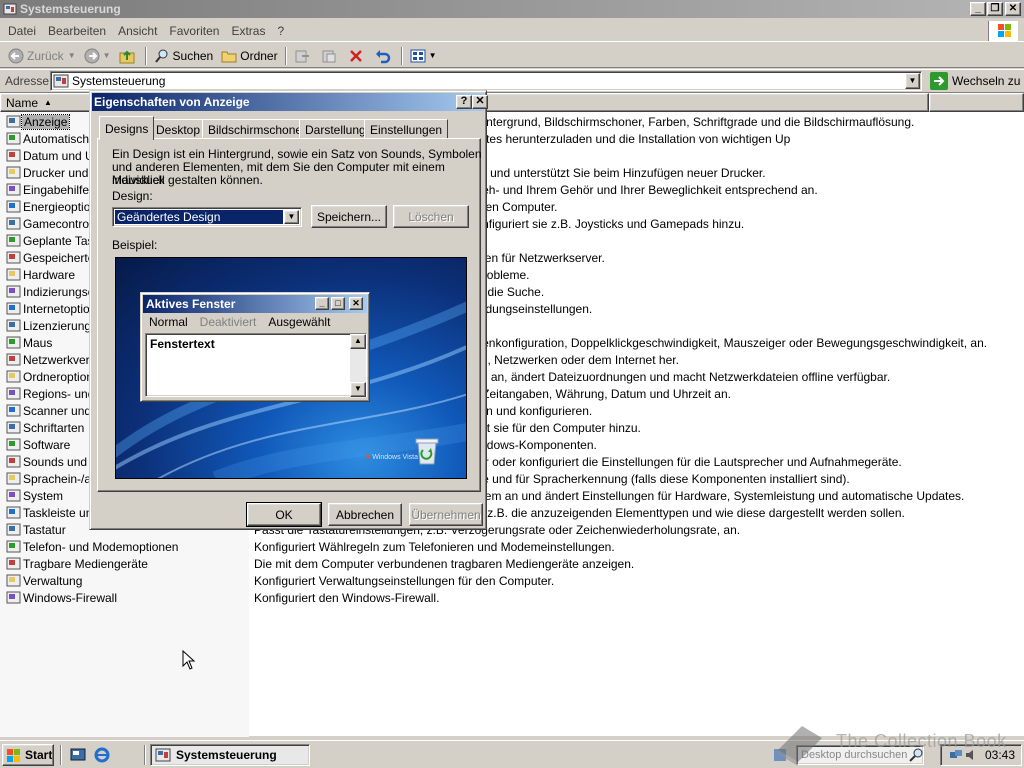 The width and height of the screenshot is (1024, 768). Describe the element at coordinates (38, 343) in the screenshot. I see `list-item-name: Maus` at that location.